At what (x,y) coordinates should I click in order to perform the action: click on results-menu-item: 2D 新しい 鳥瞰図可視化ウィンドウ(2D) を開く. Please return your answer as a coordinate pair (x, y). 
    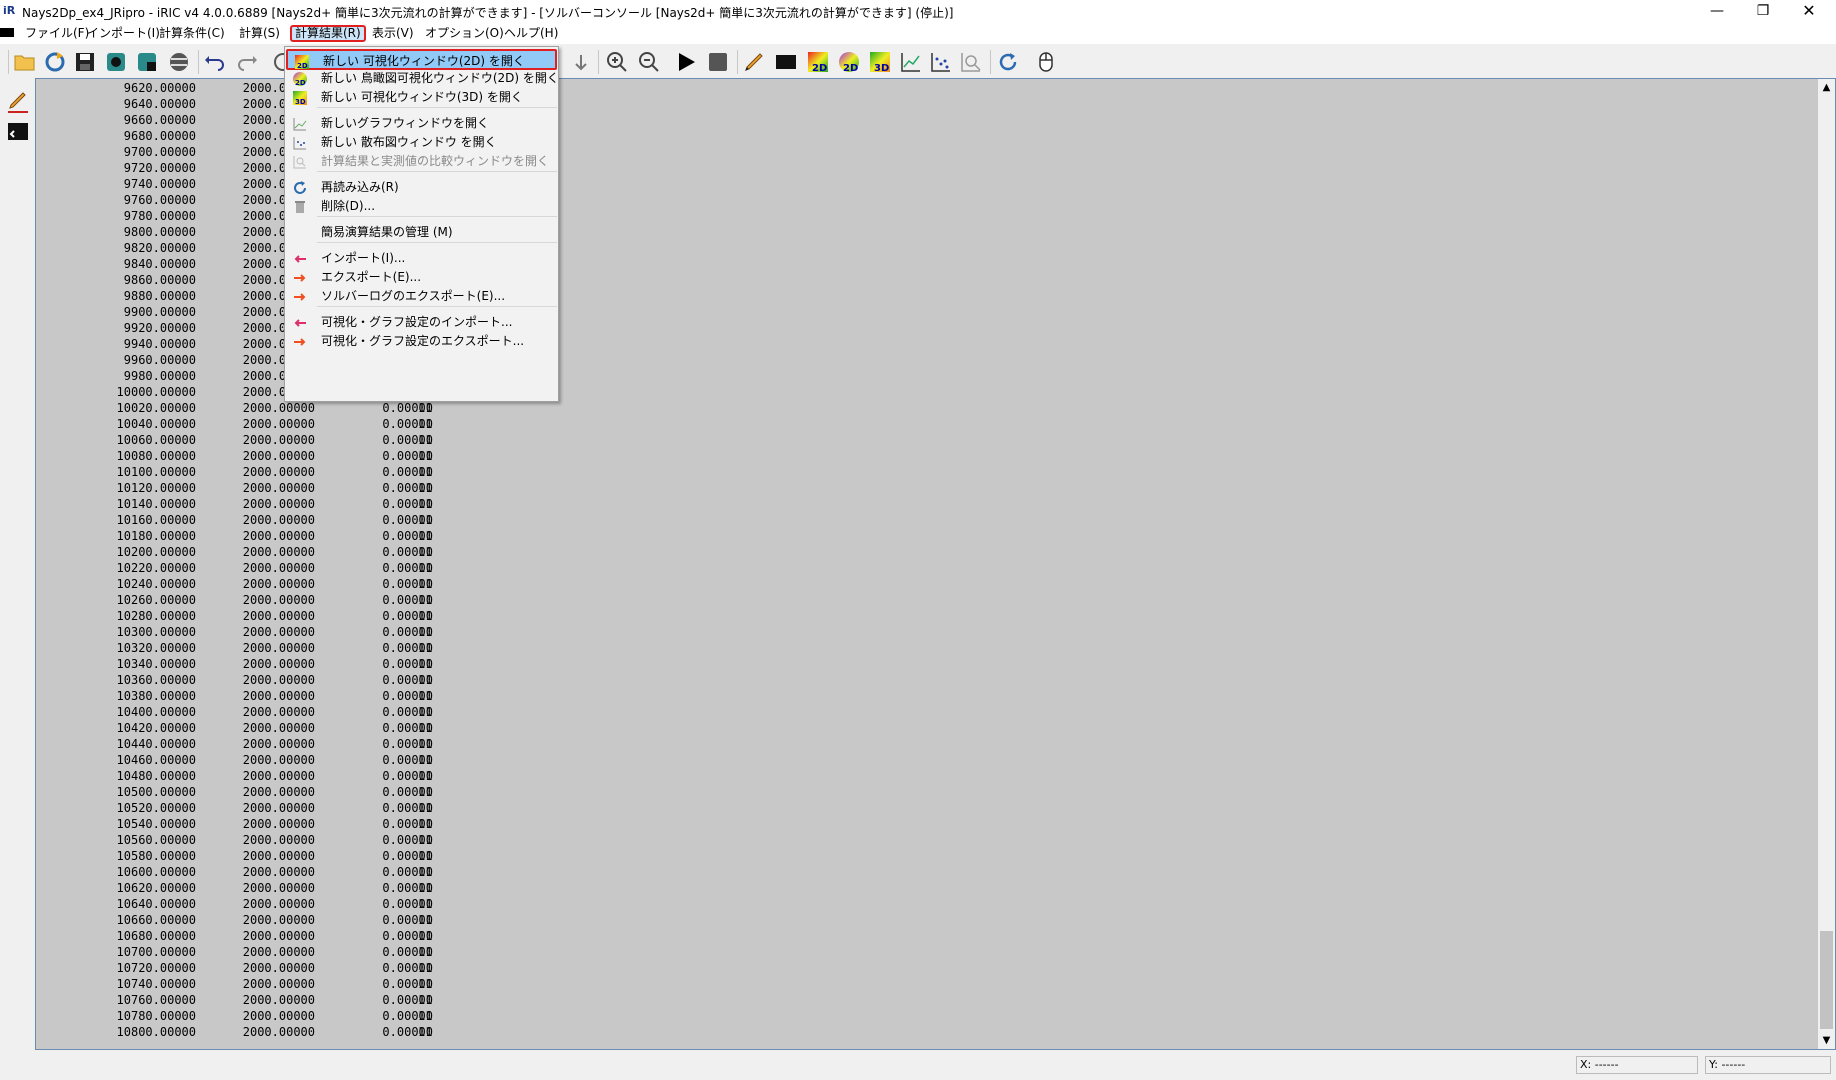
    Looking at the image, I should click on (422, 78).